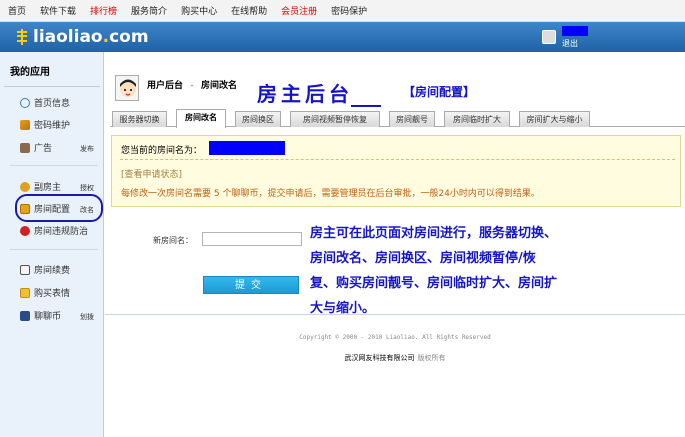 The image size is (685, 437). Describe the element at coordinates (247, 148) in the screenshot. I see `current-name-redacted` at that location.